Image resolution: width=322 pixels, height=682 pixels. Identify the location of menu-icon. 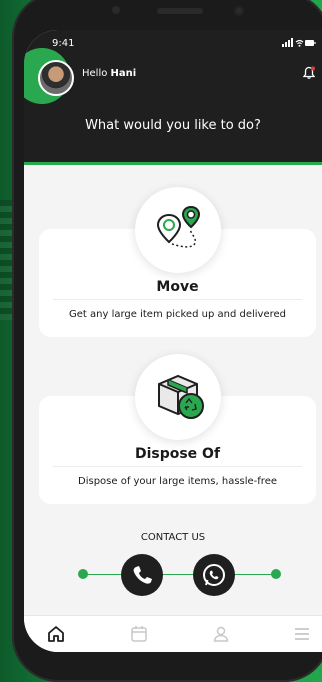
(302, 634).